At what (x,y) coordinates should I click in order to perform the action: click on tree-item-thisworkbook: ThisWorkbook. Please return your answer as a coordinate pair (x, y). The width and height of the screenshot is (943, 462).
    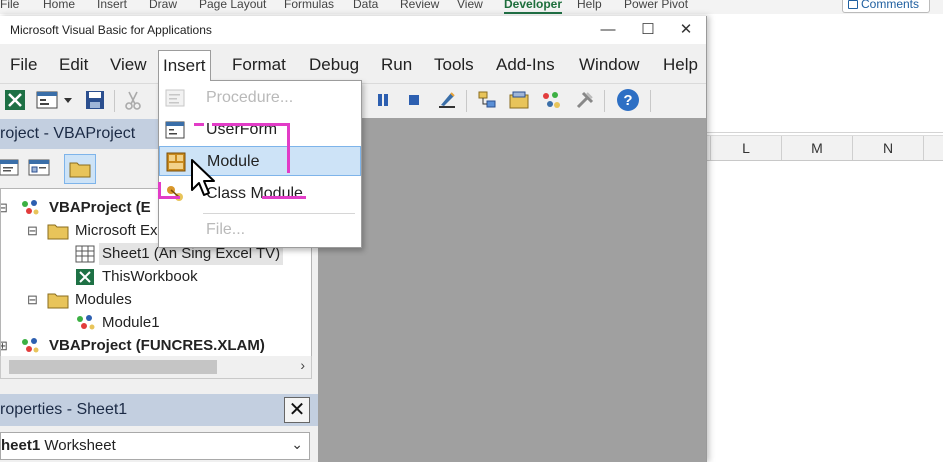
    Looking at the image, I should click on (150, 277).